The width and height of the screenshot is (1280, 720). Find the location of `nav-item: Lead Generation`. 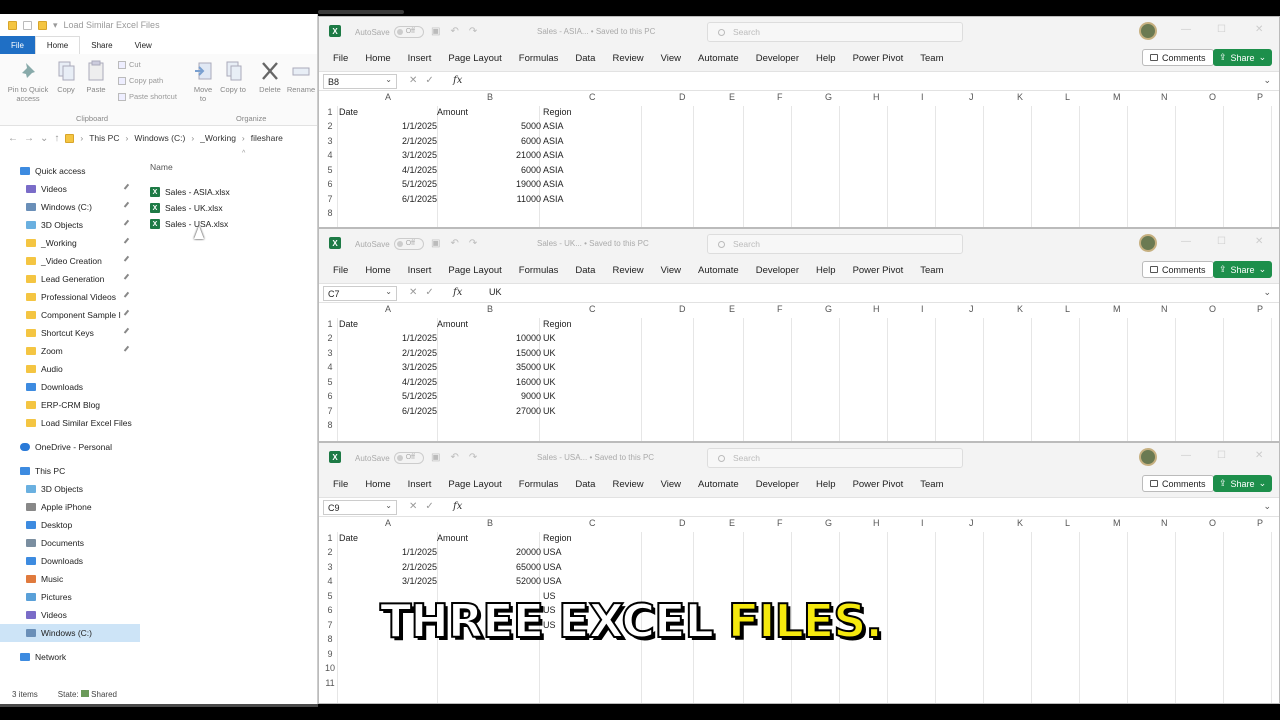

nav-item: Lead Generation is located at coordinates (70, 279).